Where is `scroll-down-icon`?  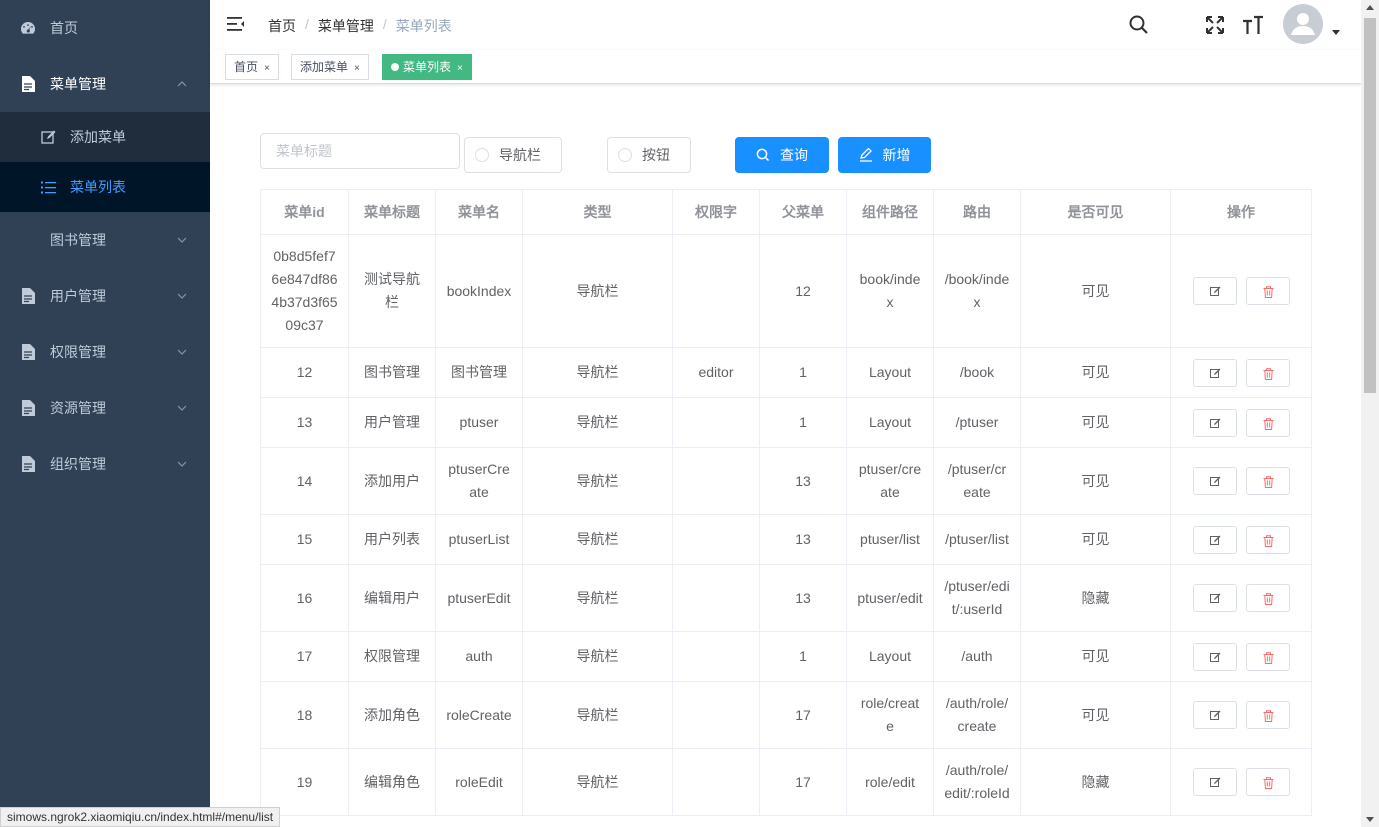
scroll-down-icon is located at coordinates (1370, 819).